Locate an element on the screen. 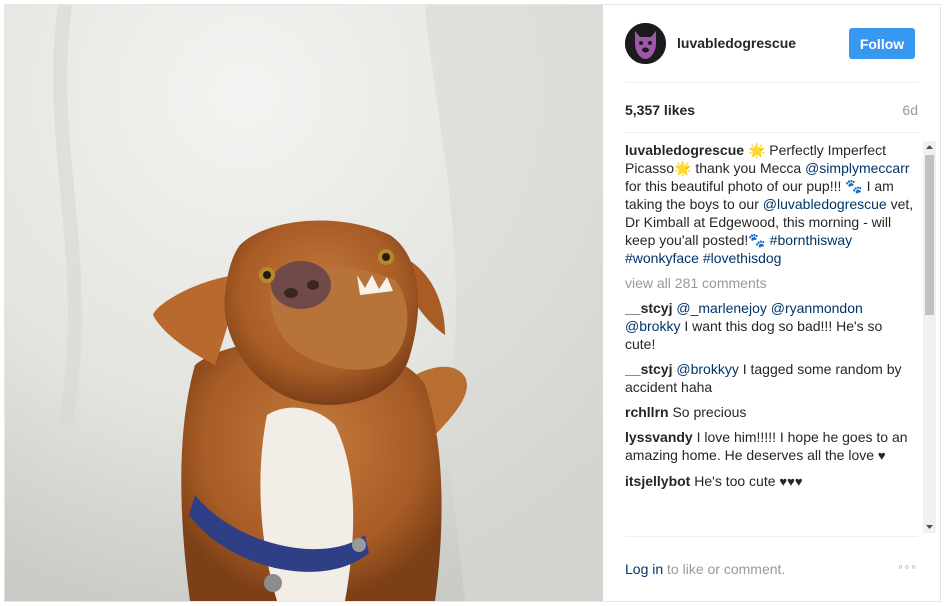 The width and height of the screenshot is (945, 606). hashtag-link: #wonkyface is located at coordinates (662, 258).